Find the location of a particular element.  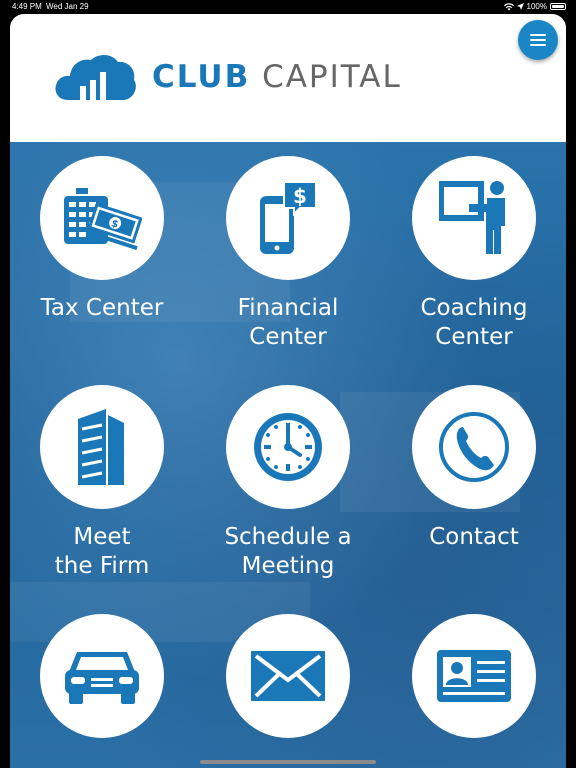

logo-word-capital: CAPITAL is located at coordinates (332, 77).